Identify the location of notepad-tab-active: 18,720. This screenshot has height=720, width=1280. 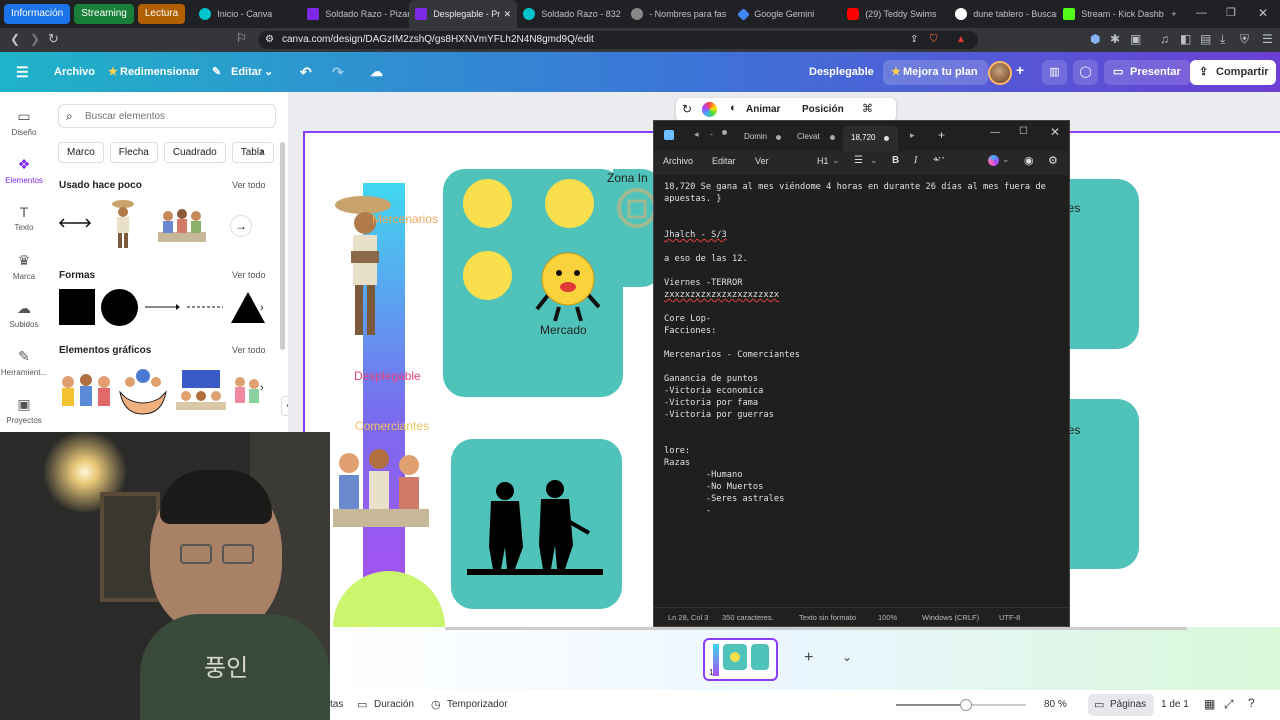
(870, 138).